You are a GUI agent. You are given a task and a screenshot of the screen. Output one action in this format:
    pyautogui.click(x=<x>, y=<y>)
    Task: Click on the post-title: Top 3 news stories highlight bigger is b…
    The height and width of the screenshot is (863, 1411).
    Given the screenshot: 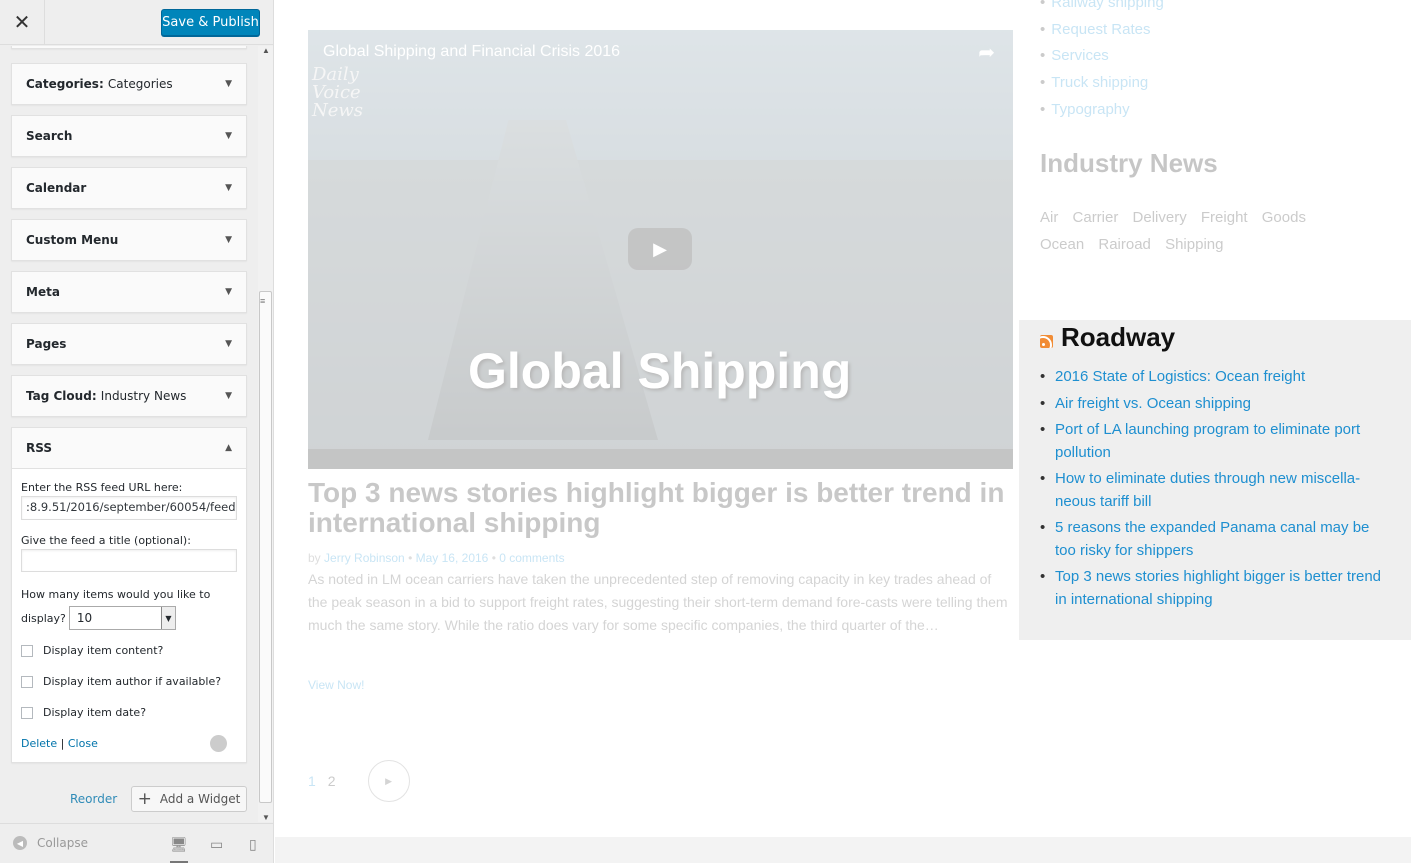 What is the action you would take?
    pyautogui.click(x=660, y=508)
    